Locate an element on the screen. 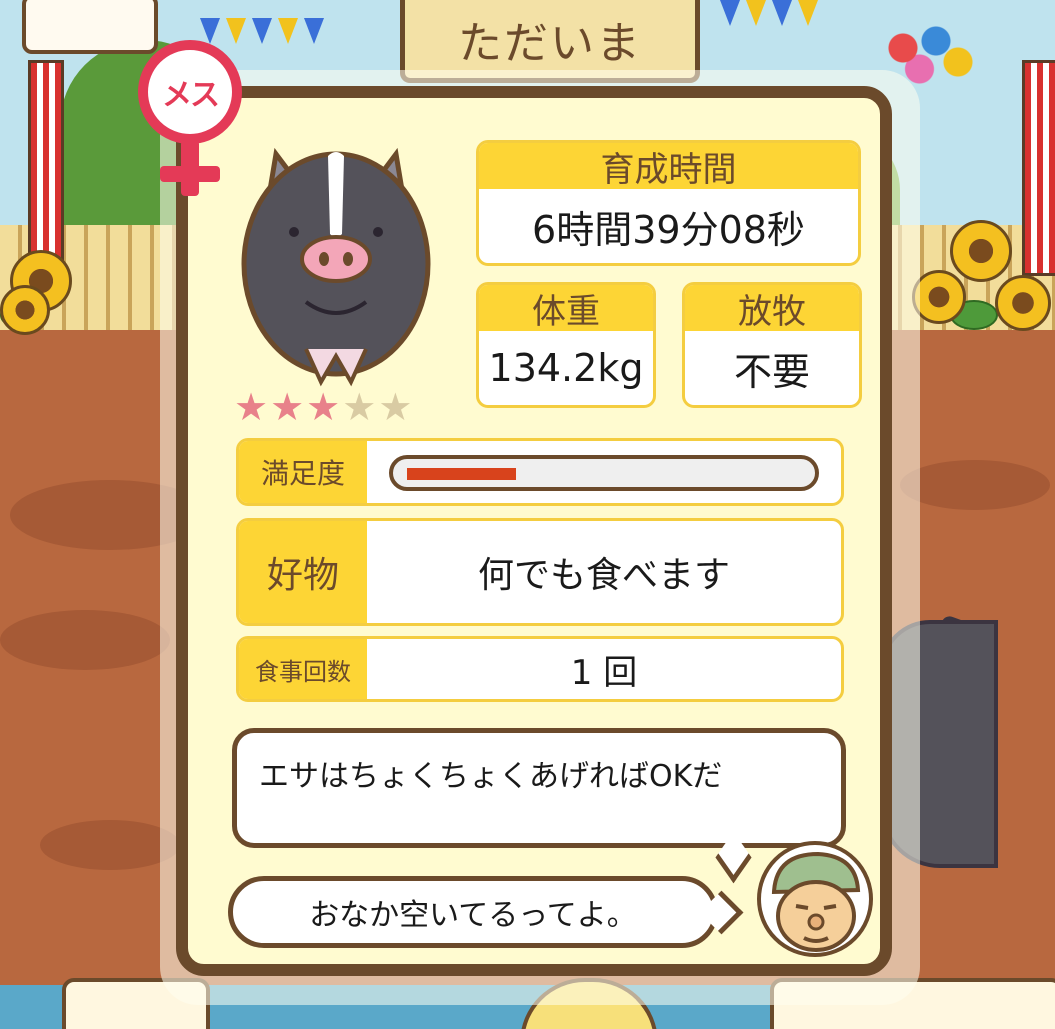 The image size is (1055, 1029). favorite-food-label: 好物 is located at coordinates (303, 572).